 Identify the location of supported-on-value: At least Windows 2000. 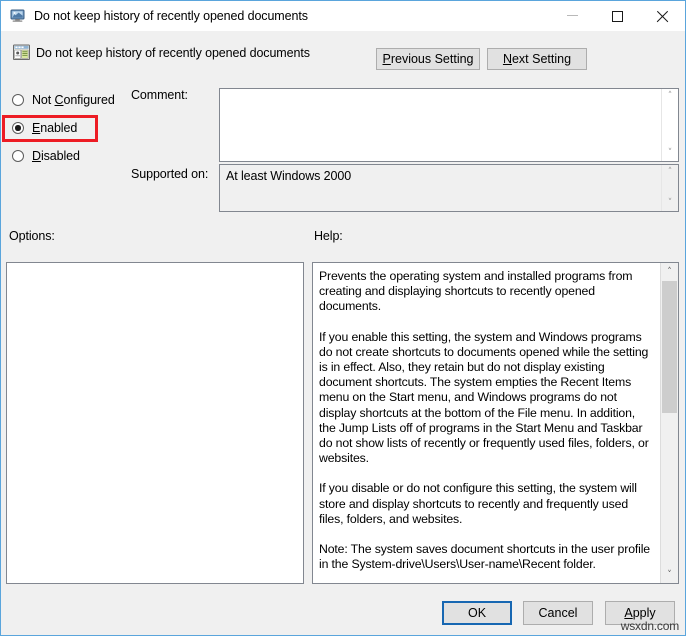
(289, 176).